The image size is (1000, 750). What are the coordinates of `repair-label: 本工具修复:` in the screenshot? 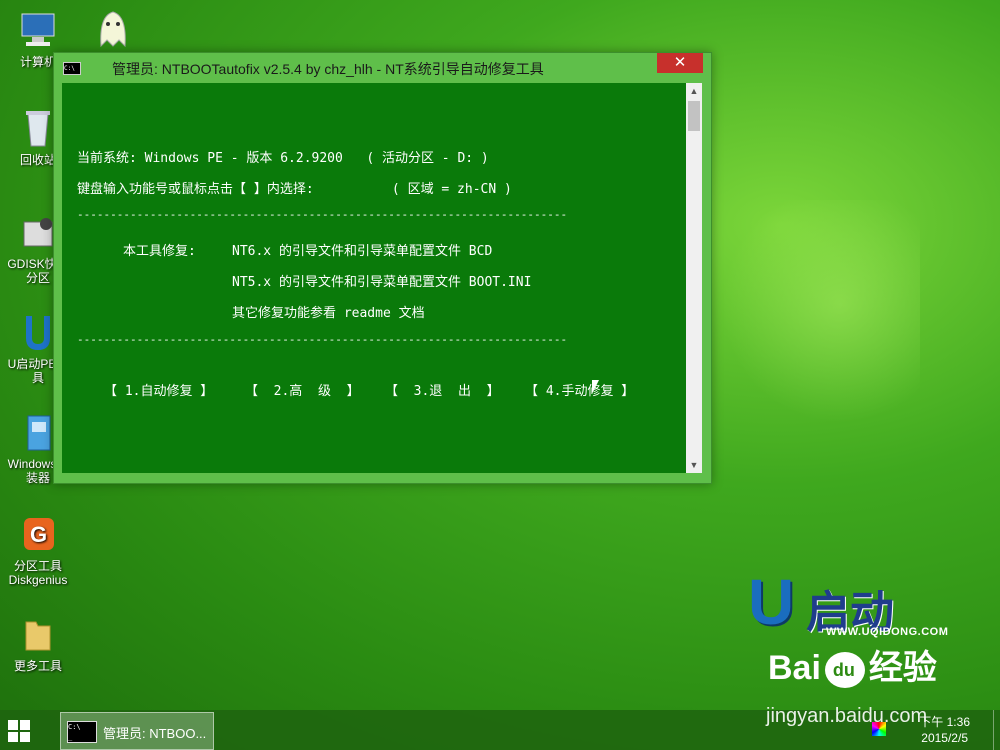 It's located at (159, 251).